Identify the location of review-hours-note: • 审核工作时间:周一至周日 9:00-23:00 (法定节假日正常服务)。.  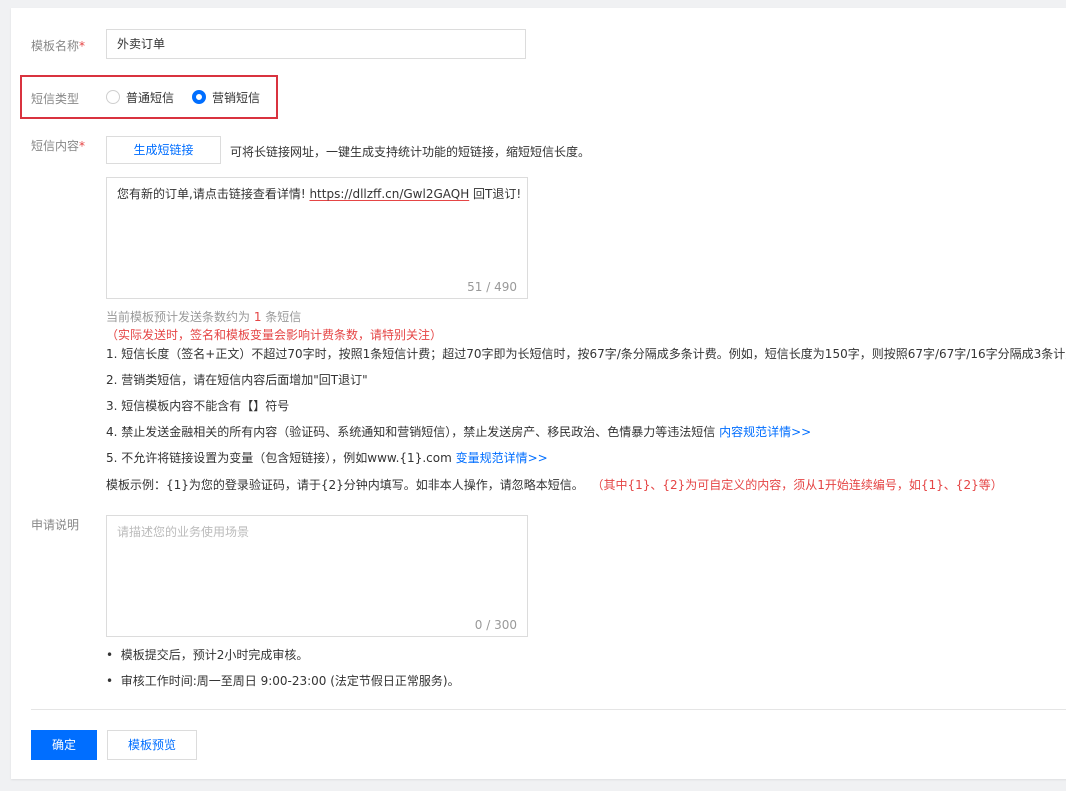
(283, 681).